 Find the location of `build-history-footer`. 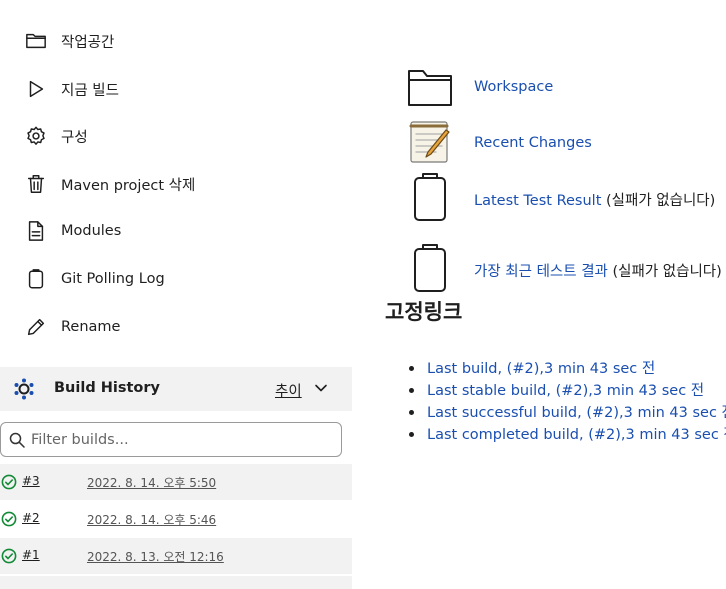

build-history-footer is located at coordinates (176, 582).